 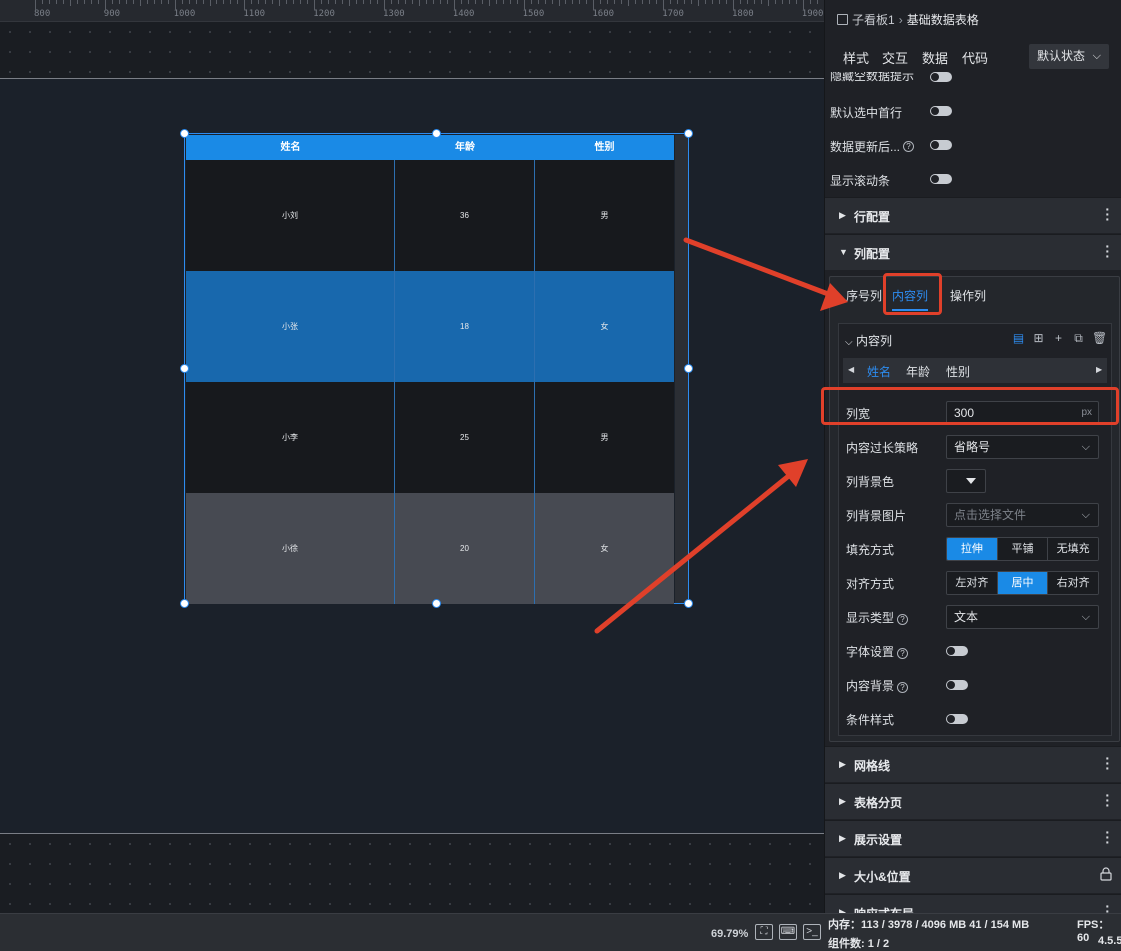 What do you see at coordinates (729, 934) in the screenshot?
I see `zoom-level: 69.79%` at bounding box center [729, 934].